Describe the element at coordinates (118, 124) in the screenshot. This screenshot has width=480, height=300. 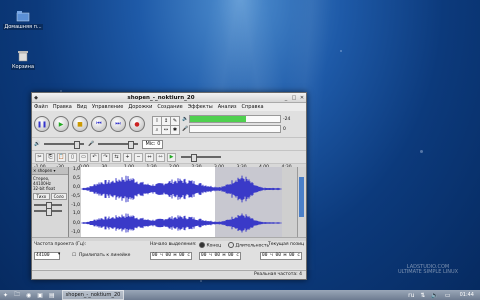
I see `skip-end-button: ⏭` at that location.